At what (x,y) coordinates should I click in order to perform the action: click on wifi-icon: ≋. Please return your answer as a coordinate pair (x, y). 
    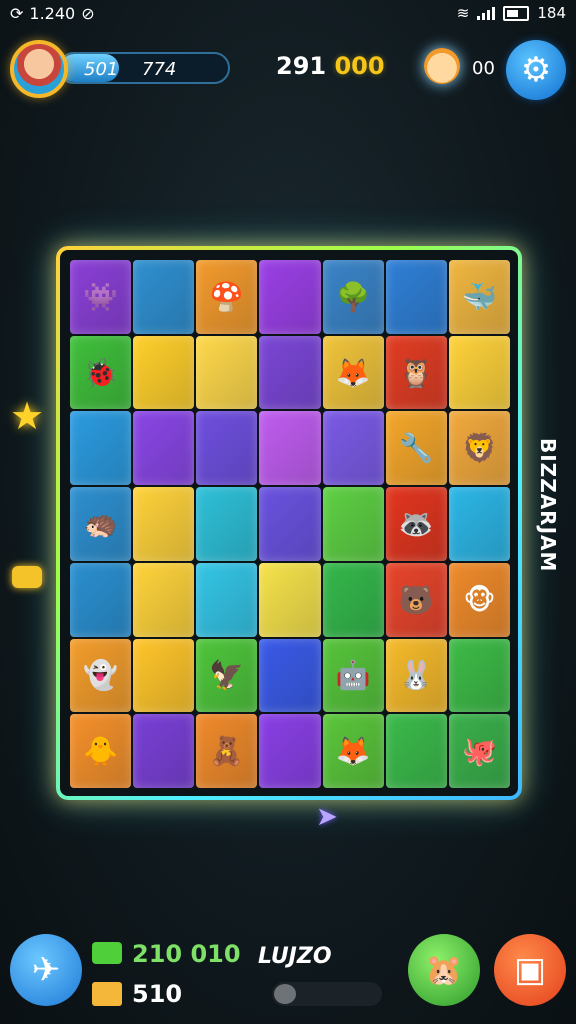
    Looking at the image, I should click on (463, 13).